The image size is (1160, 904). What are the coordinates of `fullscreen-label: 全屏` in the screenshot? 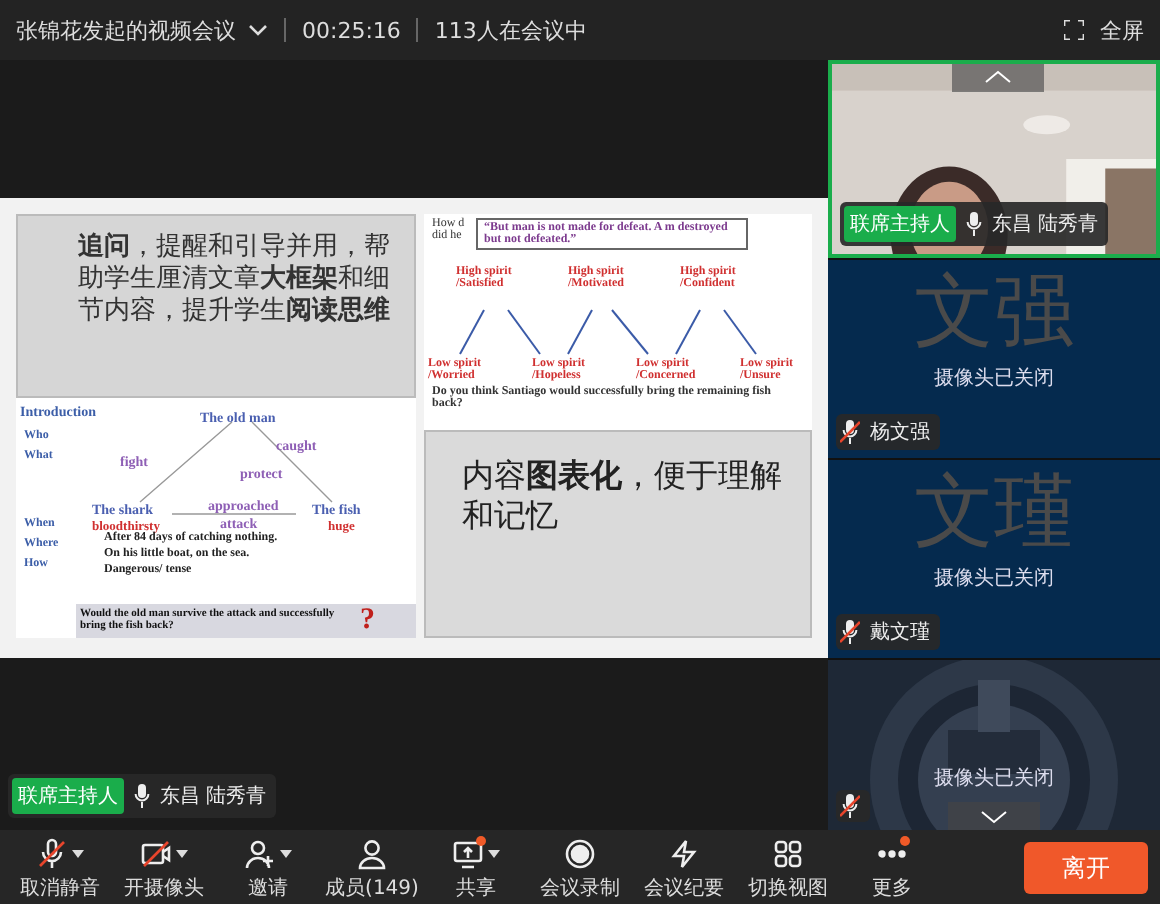 It's located at (1122, 30).